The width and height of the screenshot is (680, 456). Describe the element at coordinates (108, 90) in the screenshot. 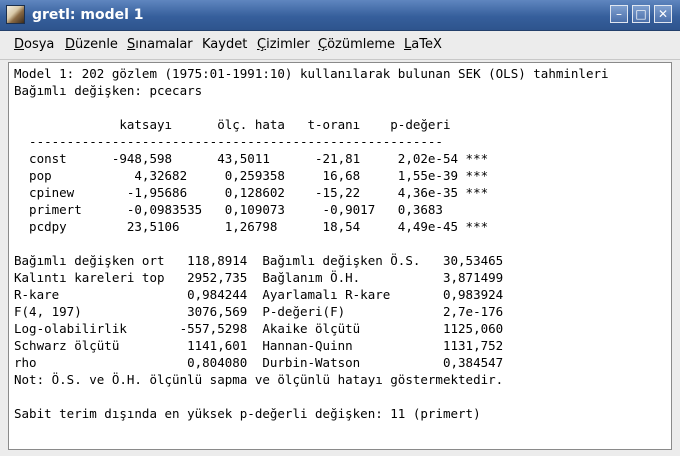

I see `dependent-variable: Bağımlı değişken: pcecars` at that location.